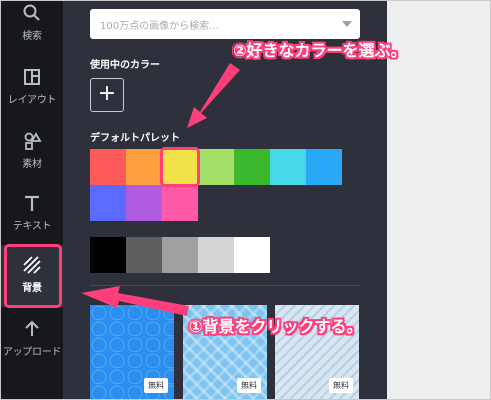 Image resolution: width=491 pixels, height=400 pixels. I want to click on annotation-step2: ②好きなカラーを選ぶ。, so click(320, 50).